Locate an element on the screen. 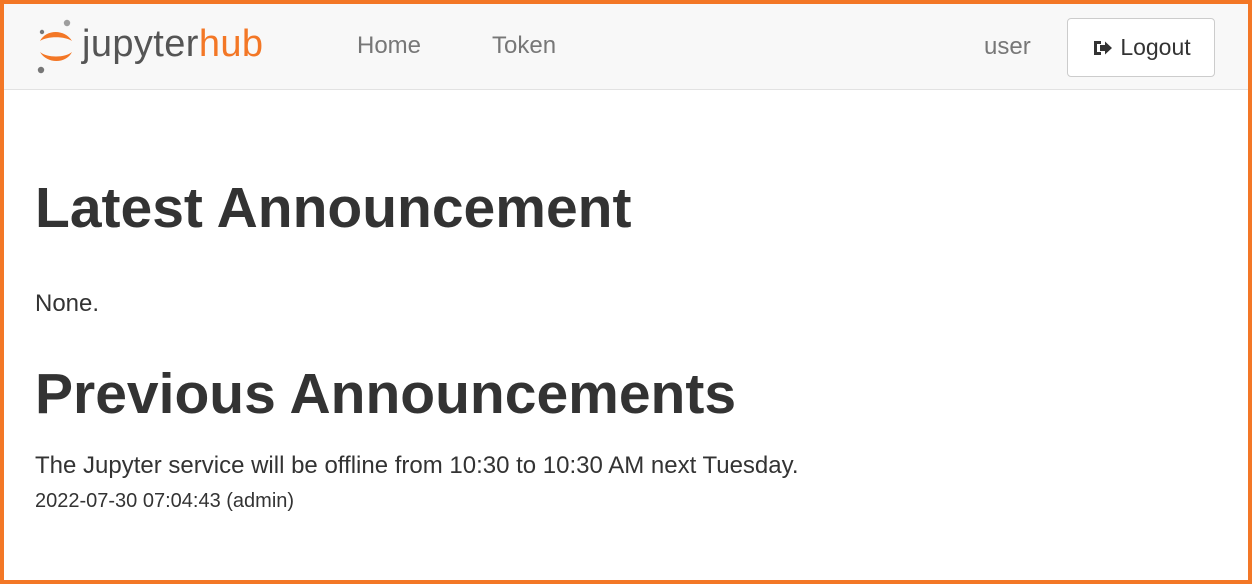  logout-button: Logout is located at coordinates (1141, 47).